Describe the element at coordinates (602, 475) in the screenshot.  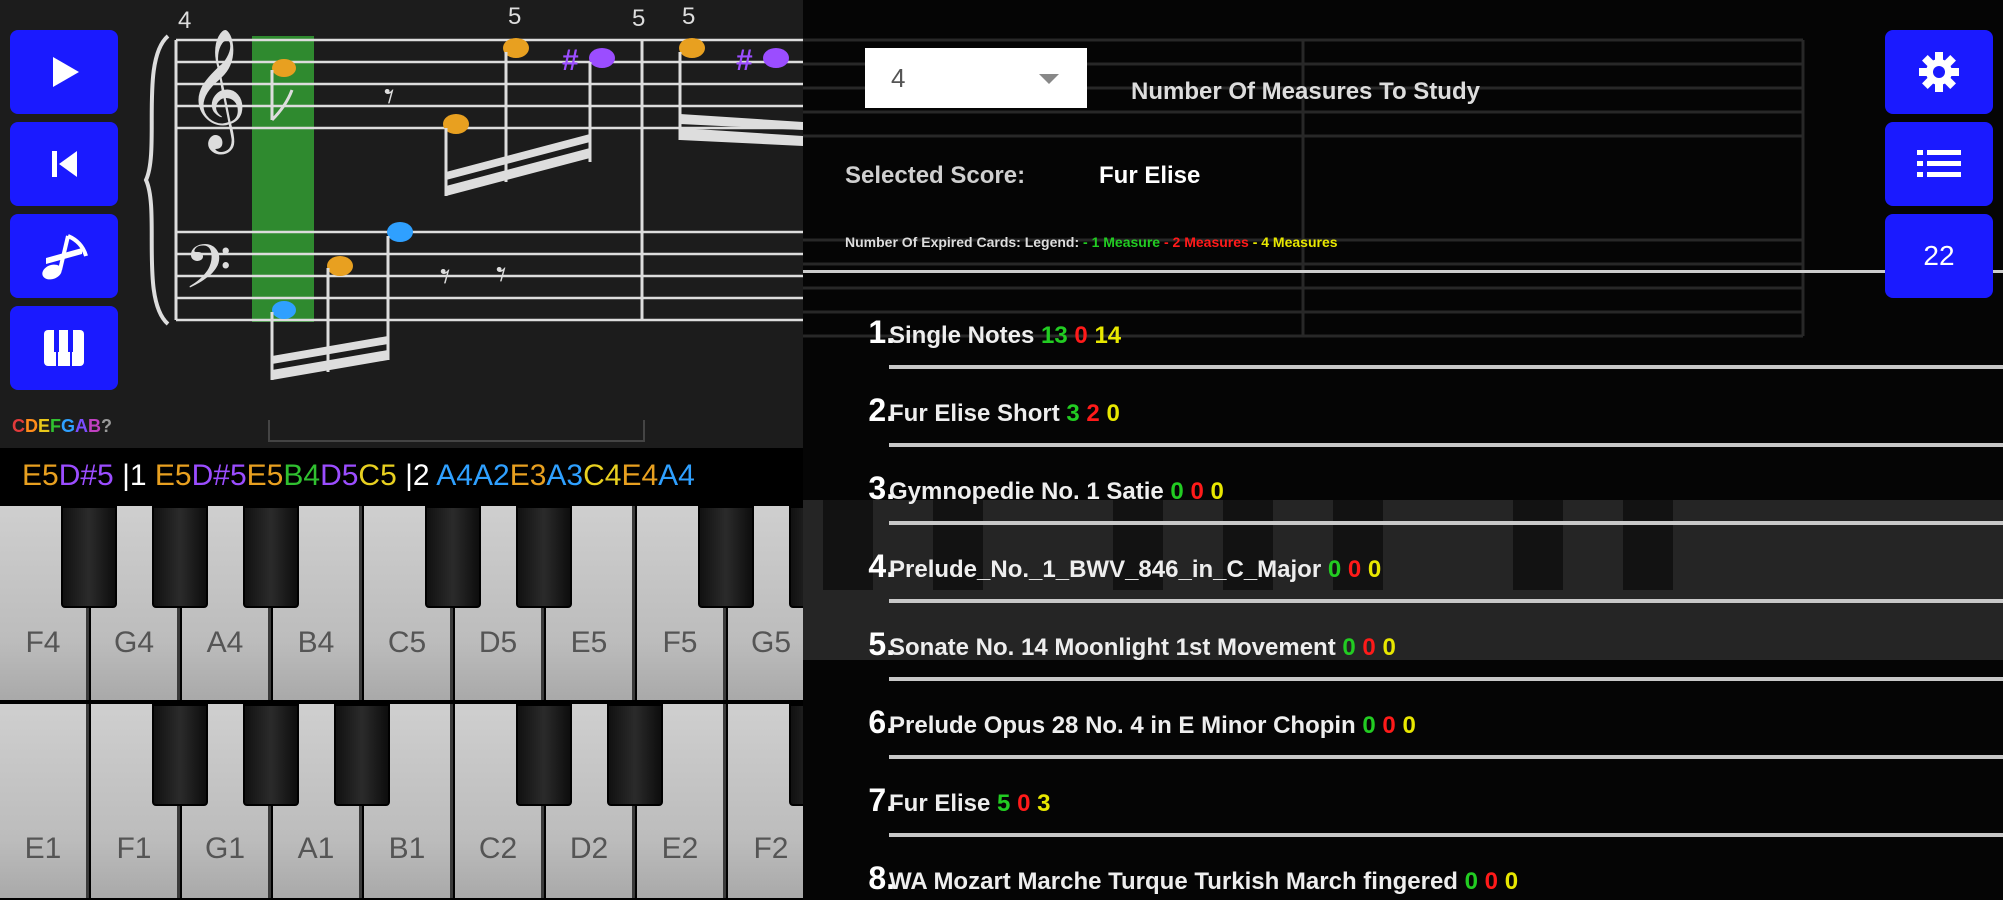
I see `note-token: C4` at that location.